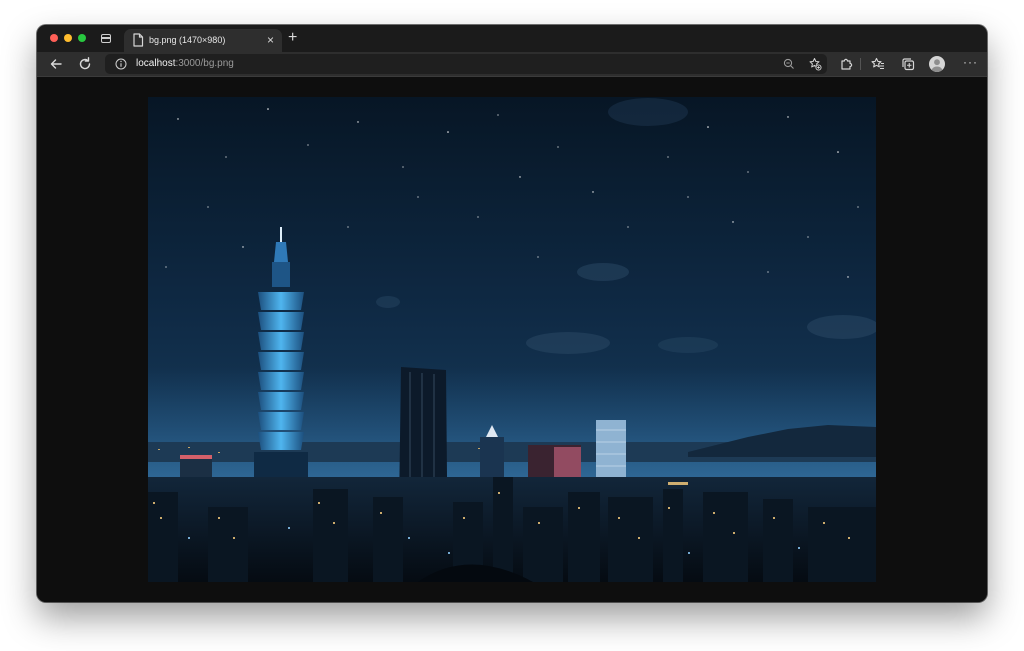 Image resolution: width=1024 pixels, height=651 pixels. What do you see at coordinates (56, 64) in the screenshot?
I see `arrow-left-icon` at bounding box center [56, 64].